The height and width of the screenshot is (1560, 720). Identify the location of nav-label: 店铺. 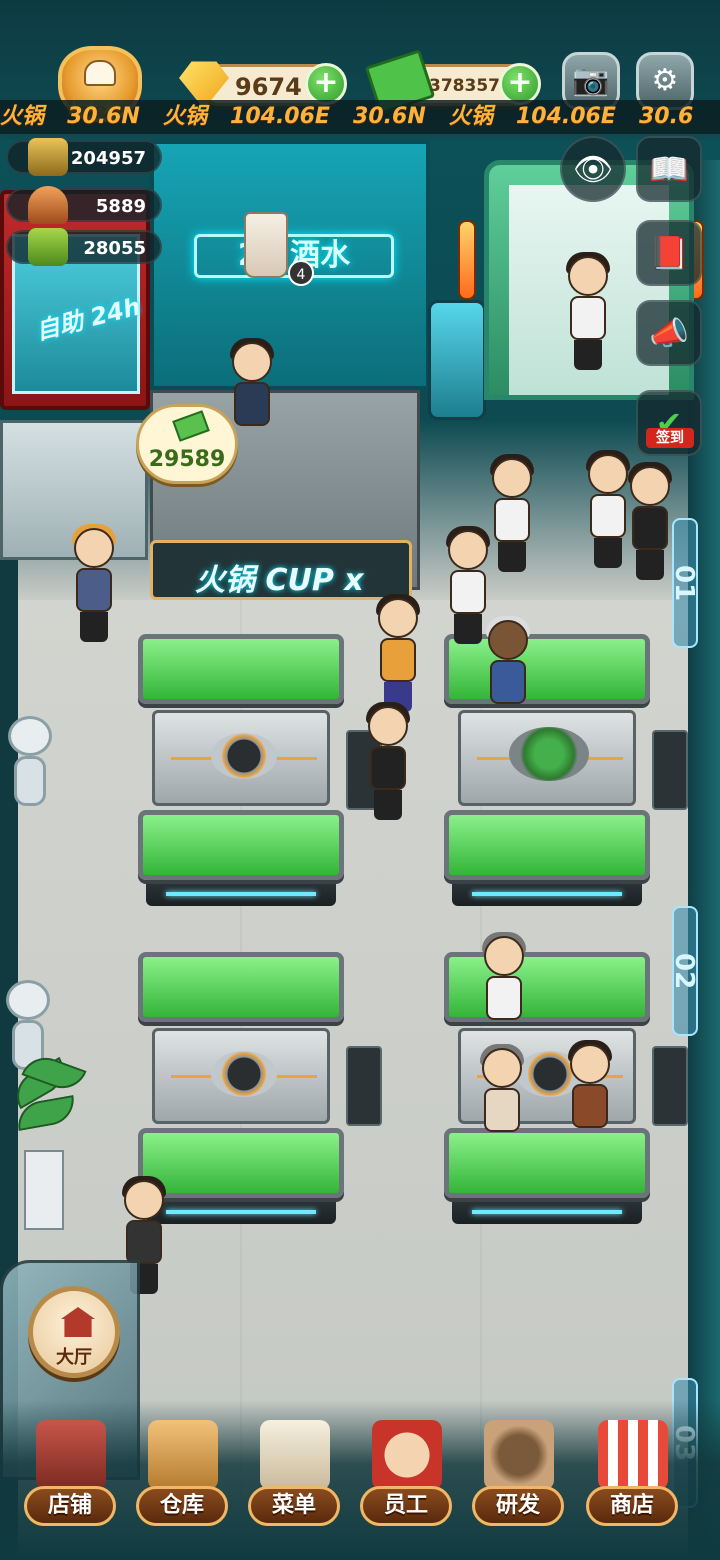
(70, 1506).